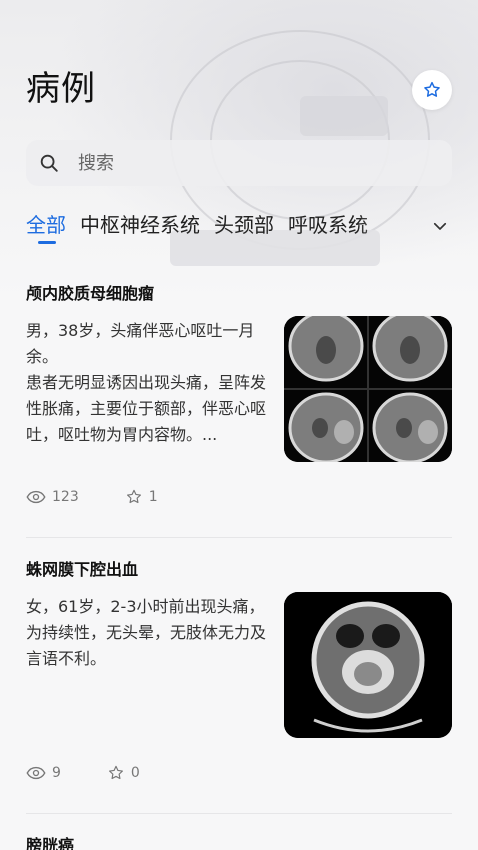 The height and width of the screenshot is (850, 478). I want to click on case-description: 女，61岁，2-3小时前出现头痛，为持续性，无头晕，无肢体无力及言语不利。, so click(146, 632).